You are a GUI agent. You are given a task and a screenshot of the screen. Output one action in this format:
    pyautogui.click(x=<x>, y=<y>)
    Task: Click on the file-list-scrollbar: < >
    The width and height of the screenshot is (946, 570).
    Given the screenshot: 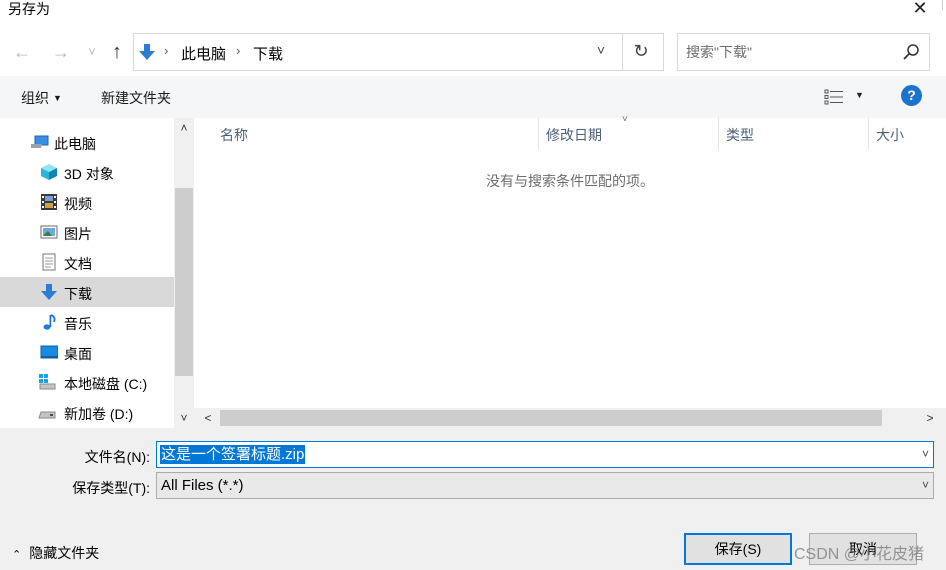 What is the action you would take?
    pyautogui.click(x=570, y=418)
    